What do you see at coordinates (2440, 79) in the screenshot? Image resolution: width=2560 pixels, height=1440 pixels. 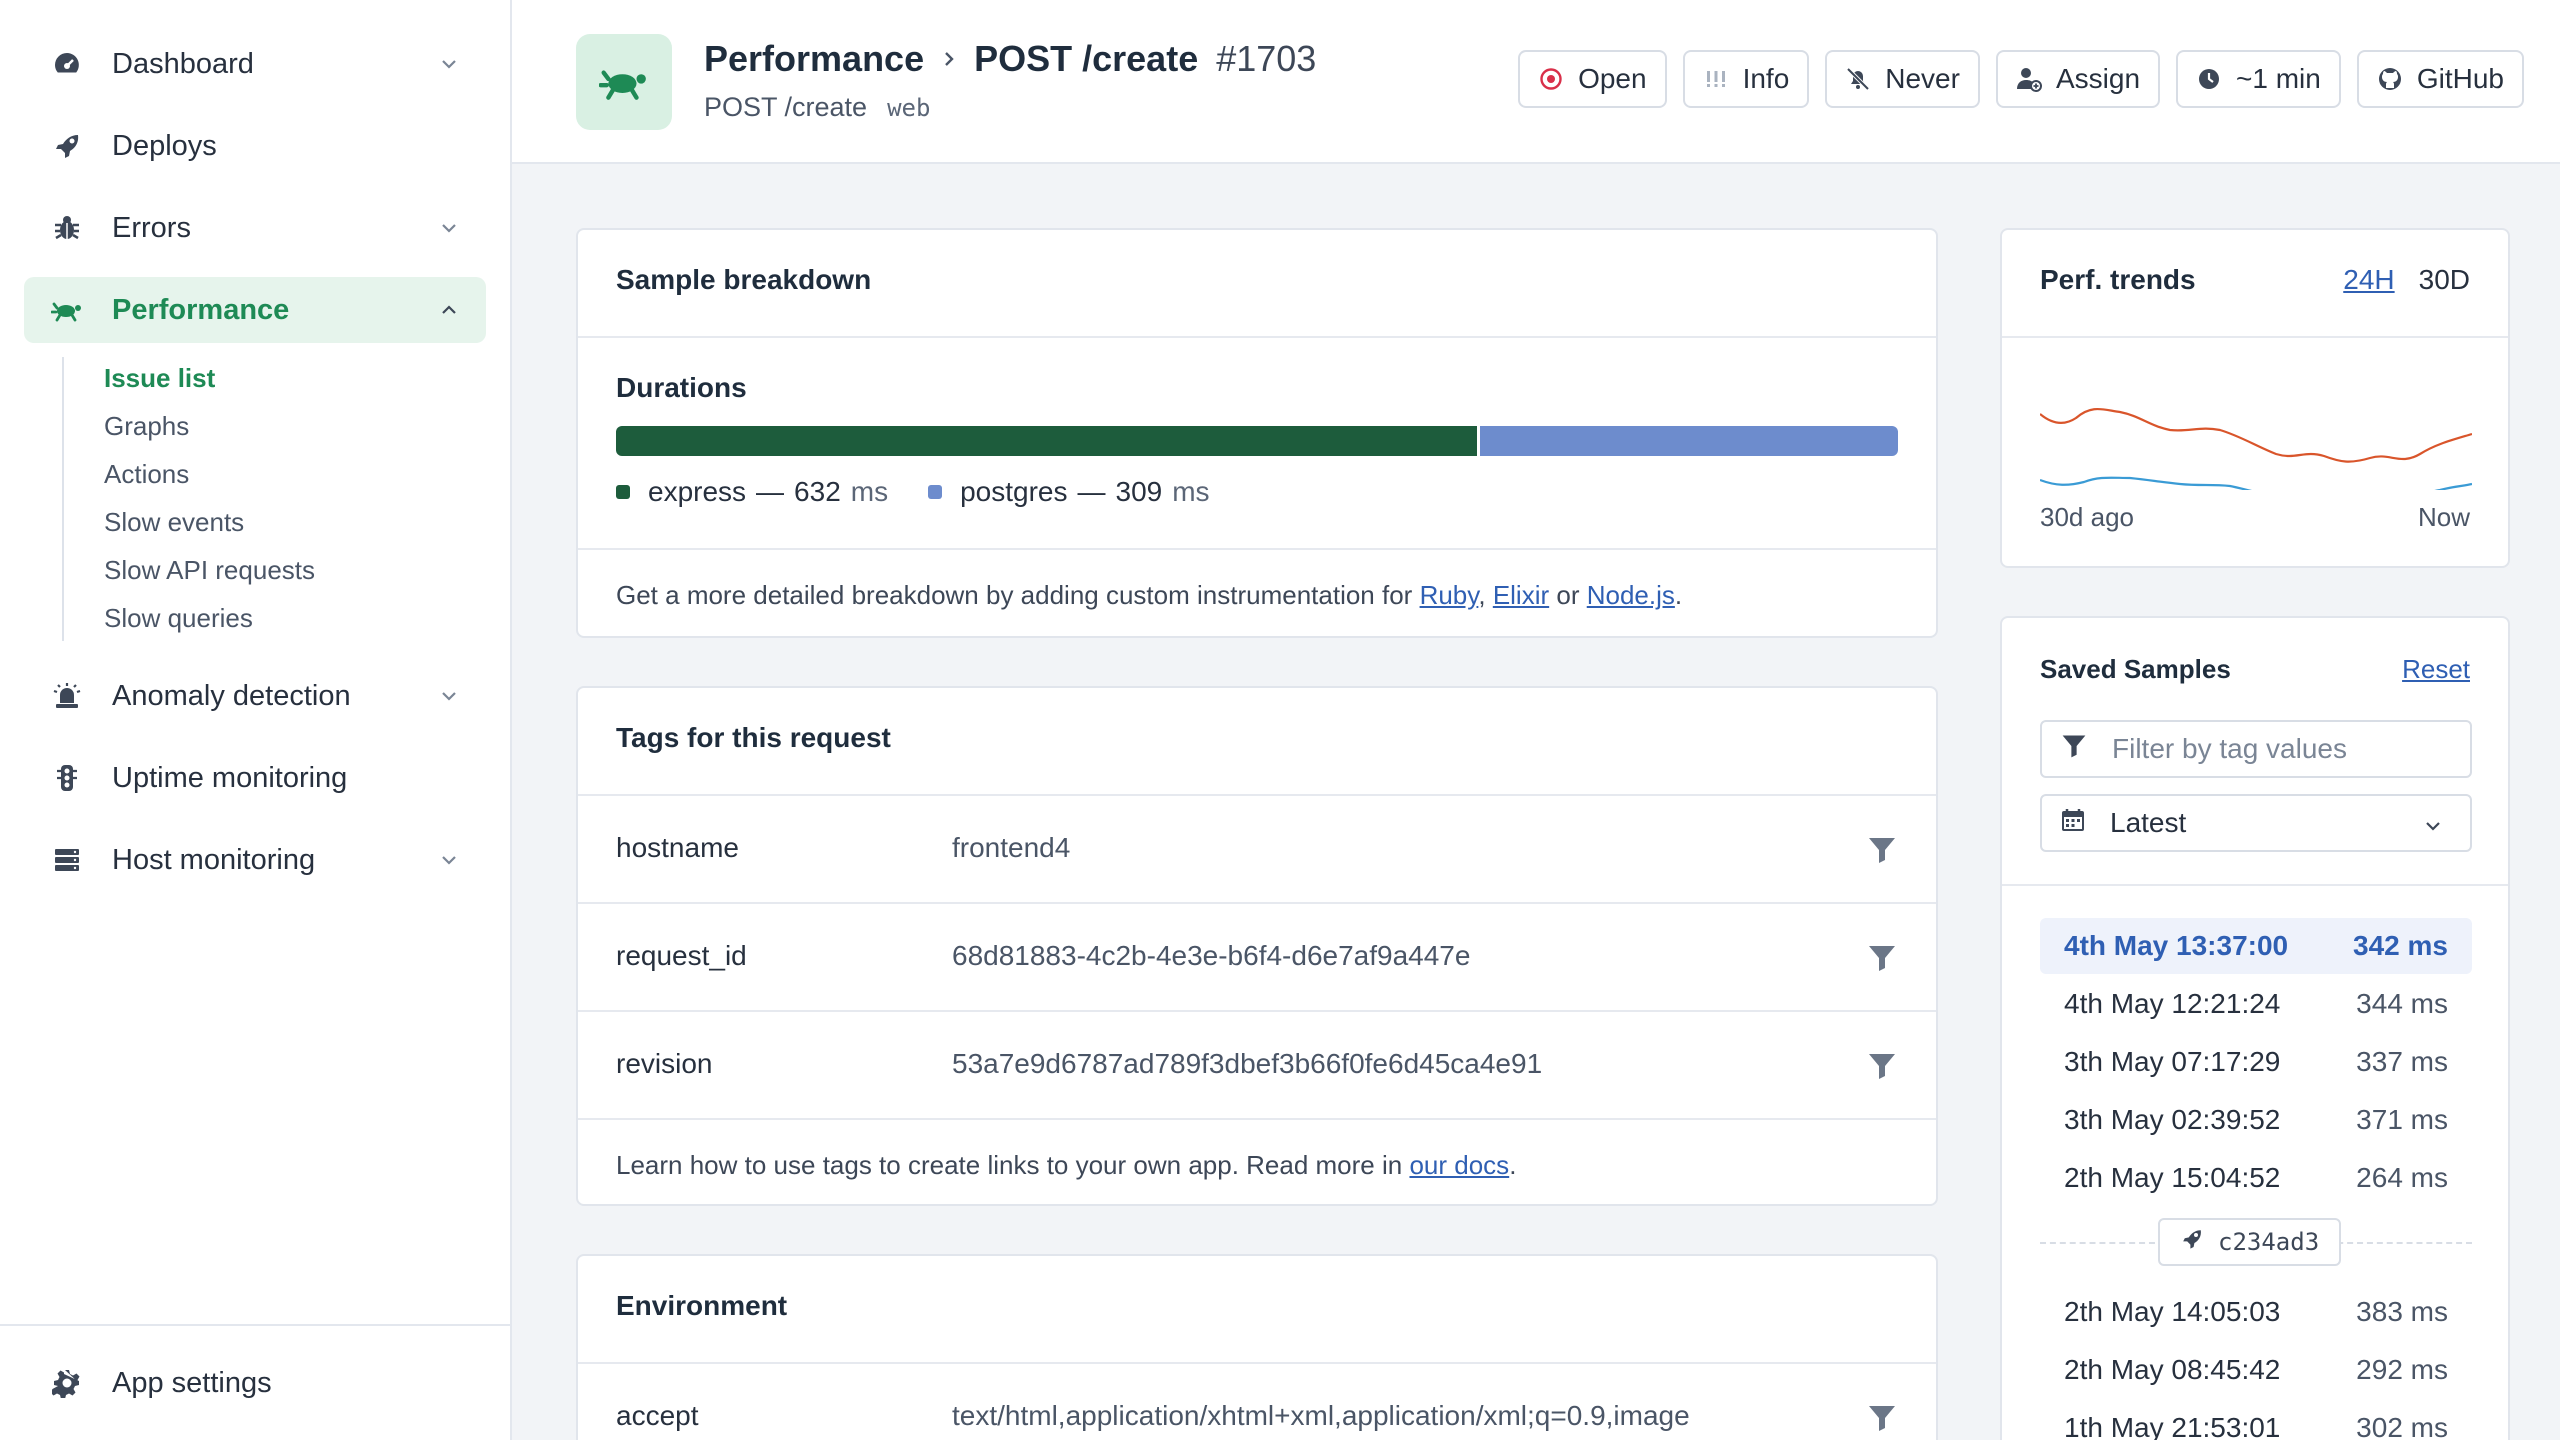 I see `github-button: GitHub` at bounding box center [2440, 79].